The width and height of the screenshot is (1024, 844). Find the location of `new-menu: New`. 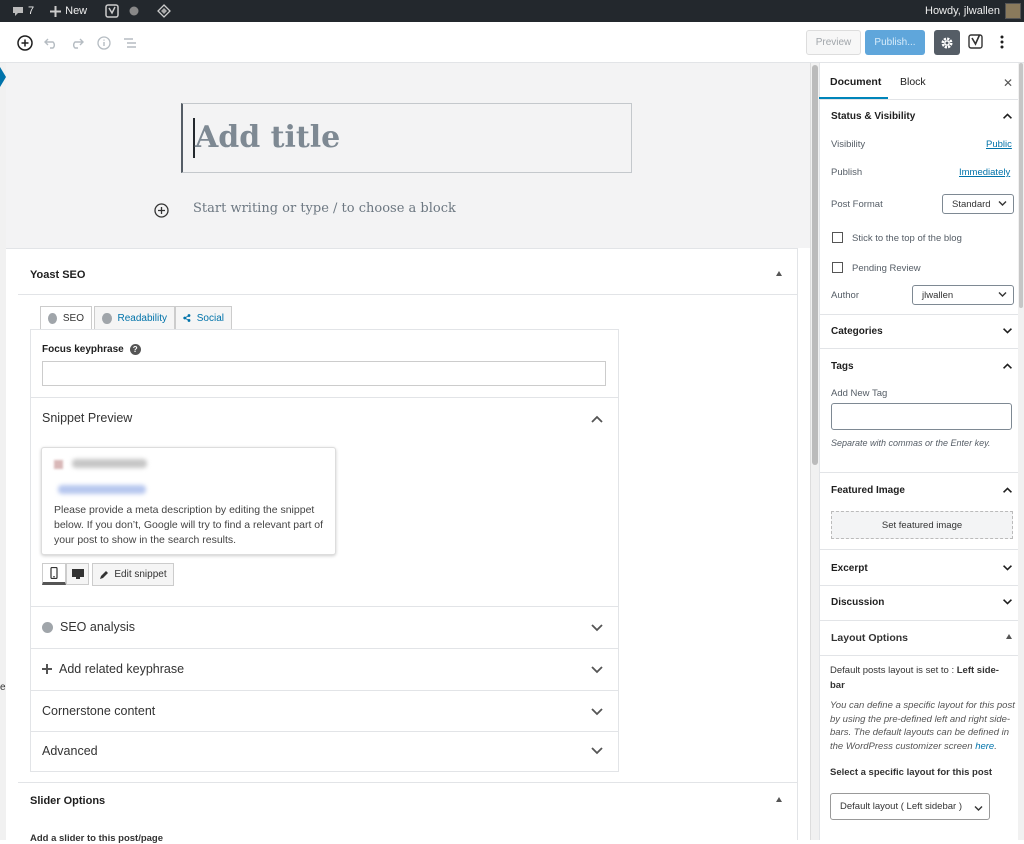

new-menu: New is located at coordinates (68, 11).